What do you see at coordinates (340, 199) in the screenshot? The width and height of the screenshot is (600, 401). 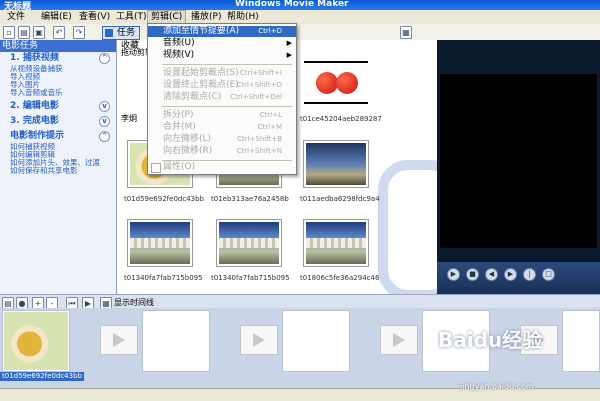 I see `clip-caption: t011aedba6298fdc9a4` at bounding box center [340, 199].